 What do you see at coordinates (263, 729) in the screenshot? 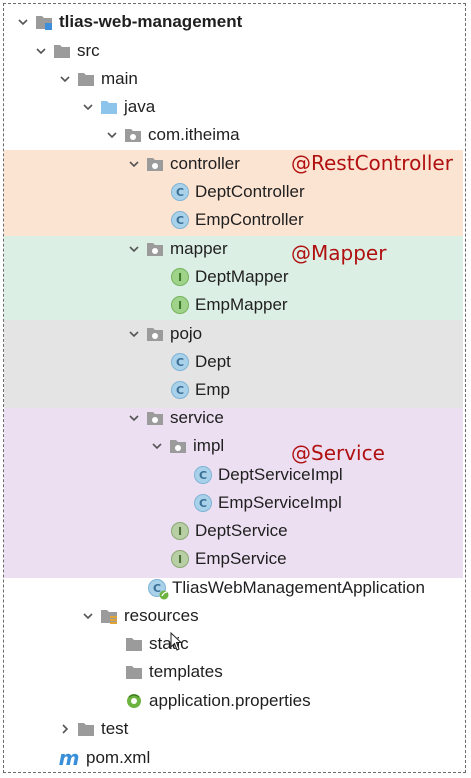
I see `tree-row-test: test` at bounding box center [263, 729].